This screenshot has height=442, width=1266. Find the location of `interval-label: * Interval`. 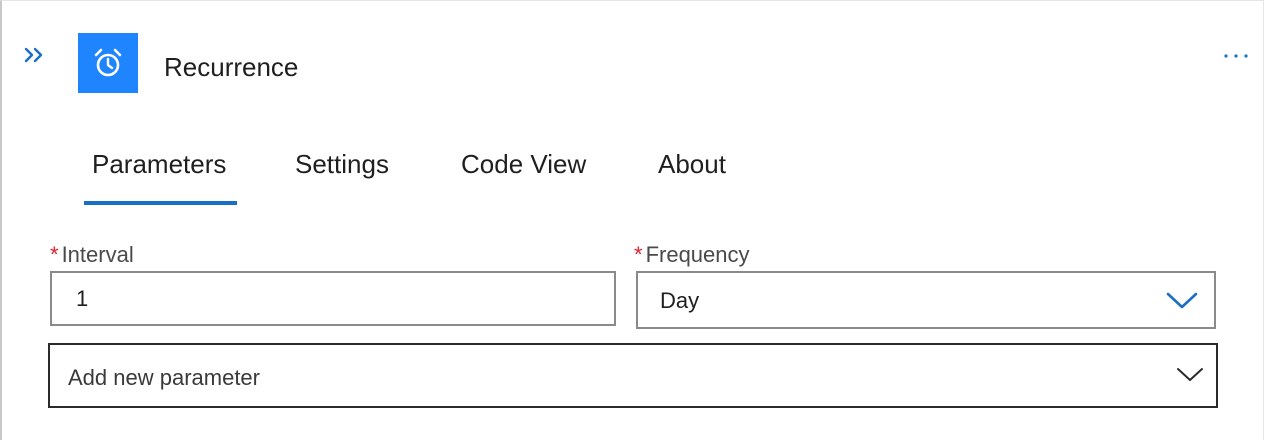

interval-label: * Interval is located at coordinates (92, 255).